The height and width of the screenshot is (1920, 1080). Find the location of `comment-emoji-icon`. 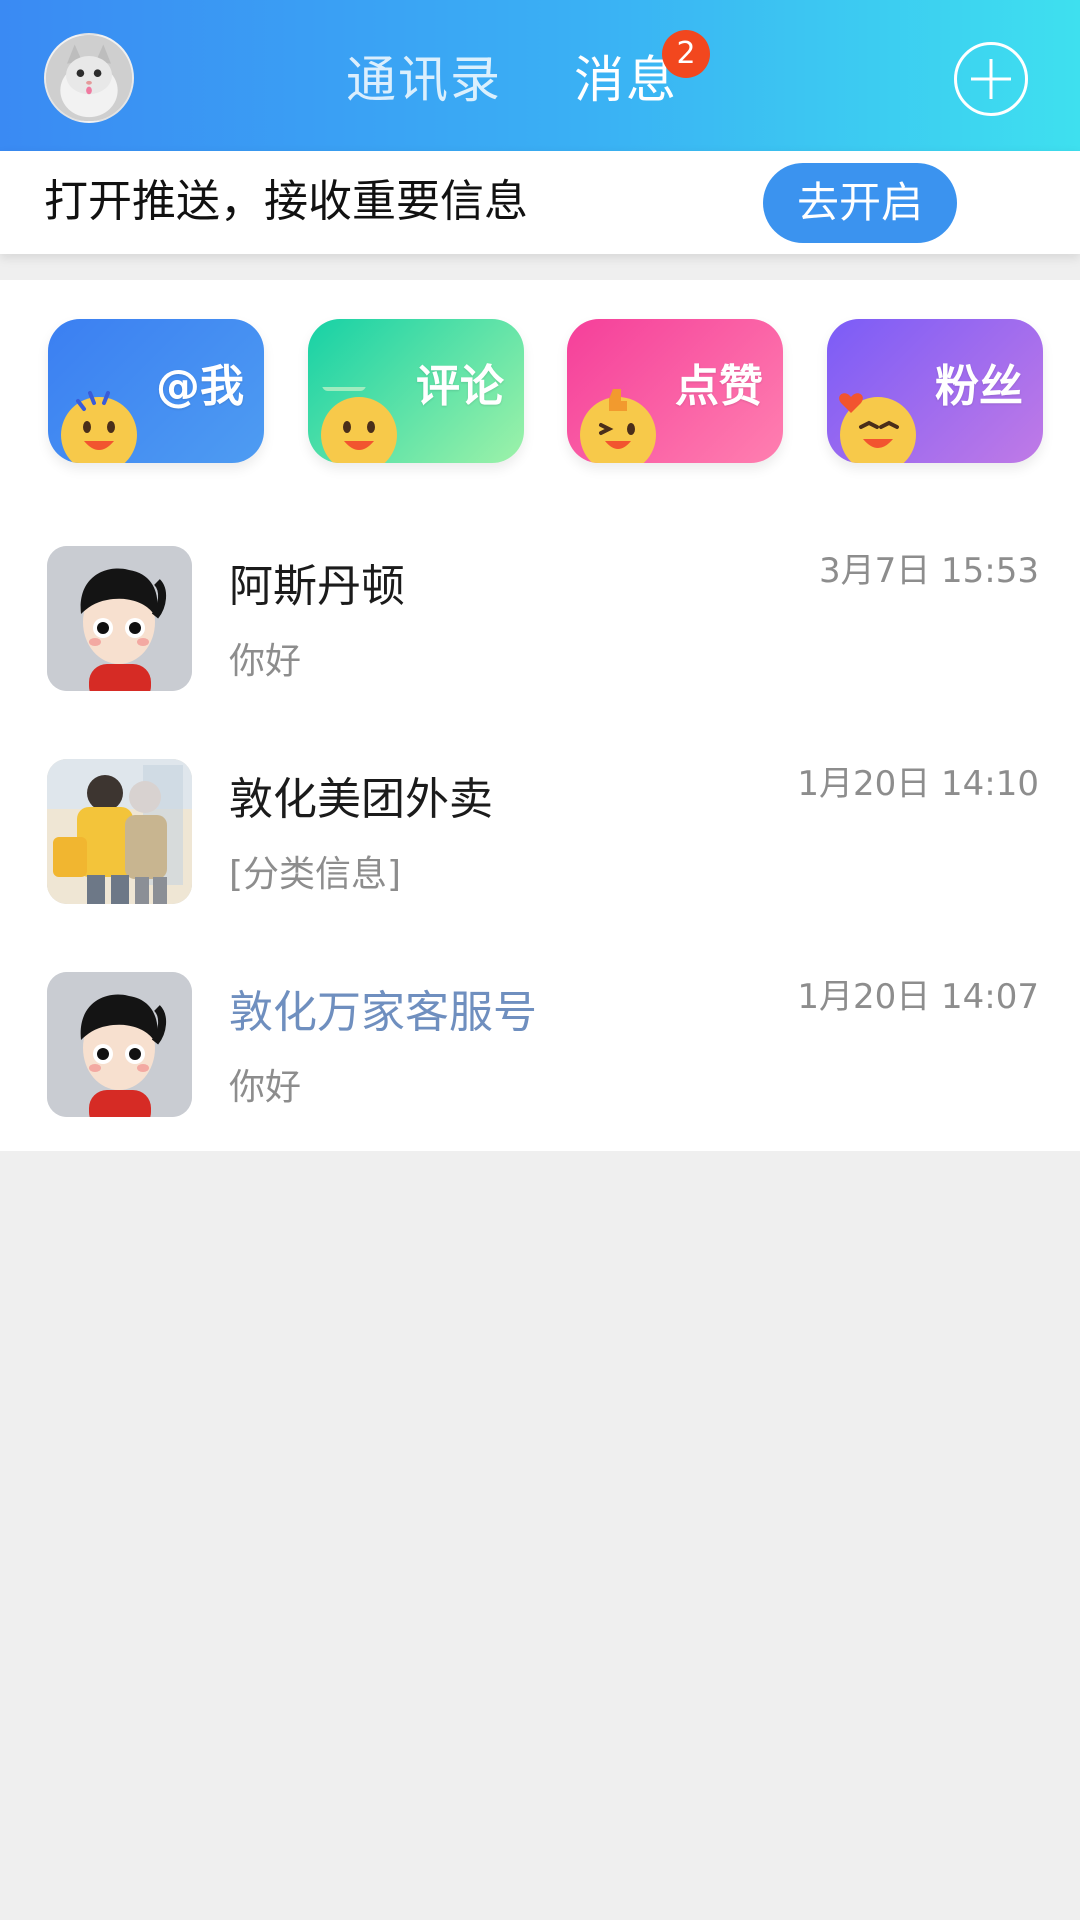

comment-emoji-icon is located at coordinates (359, 425).